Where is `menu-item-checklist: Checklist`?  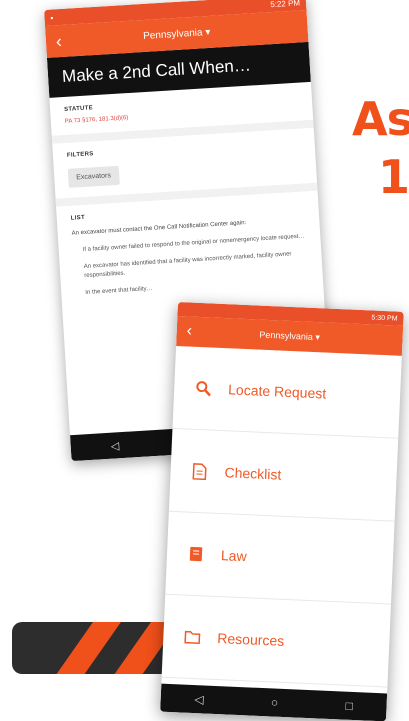
menu-item-checklist: Checklist is located at coordinates (283, 475).